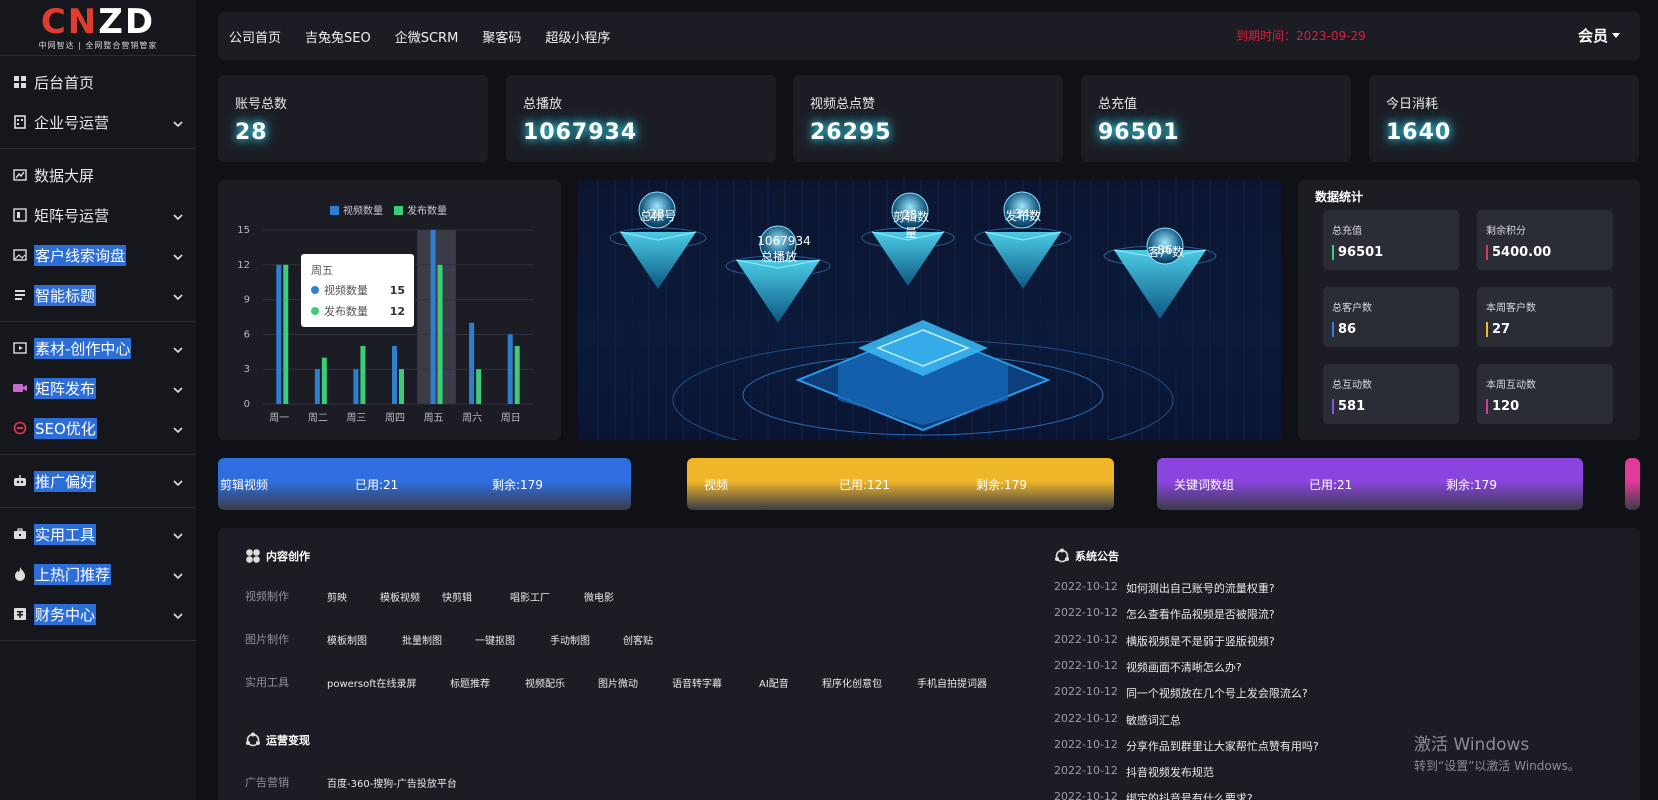 The width and height of the screenshot is (1658, 800). I want to click on content-link: 批量制图, so click(422, 639).